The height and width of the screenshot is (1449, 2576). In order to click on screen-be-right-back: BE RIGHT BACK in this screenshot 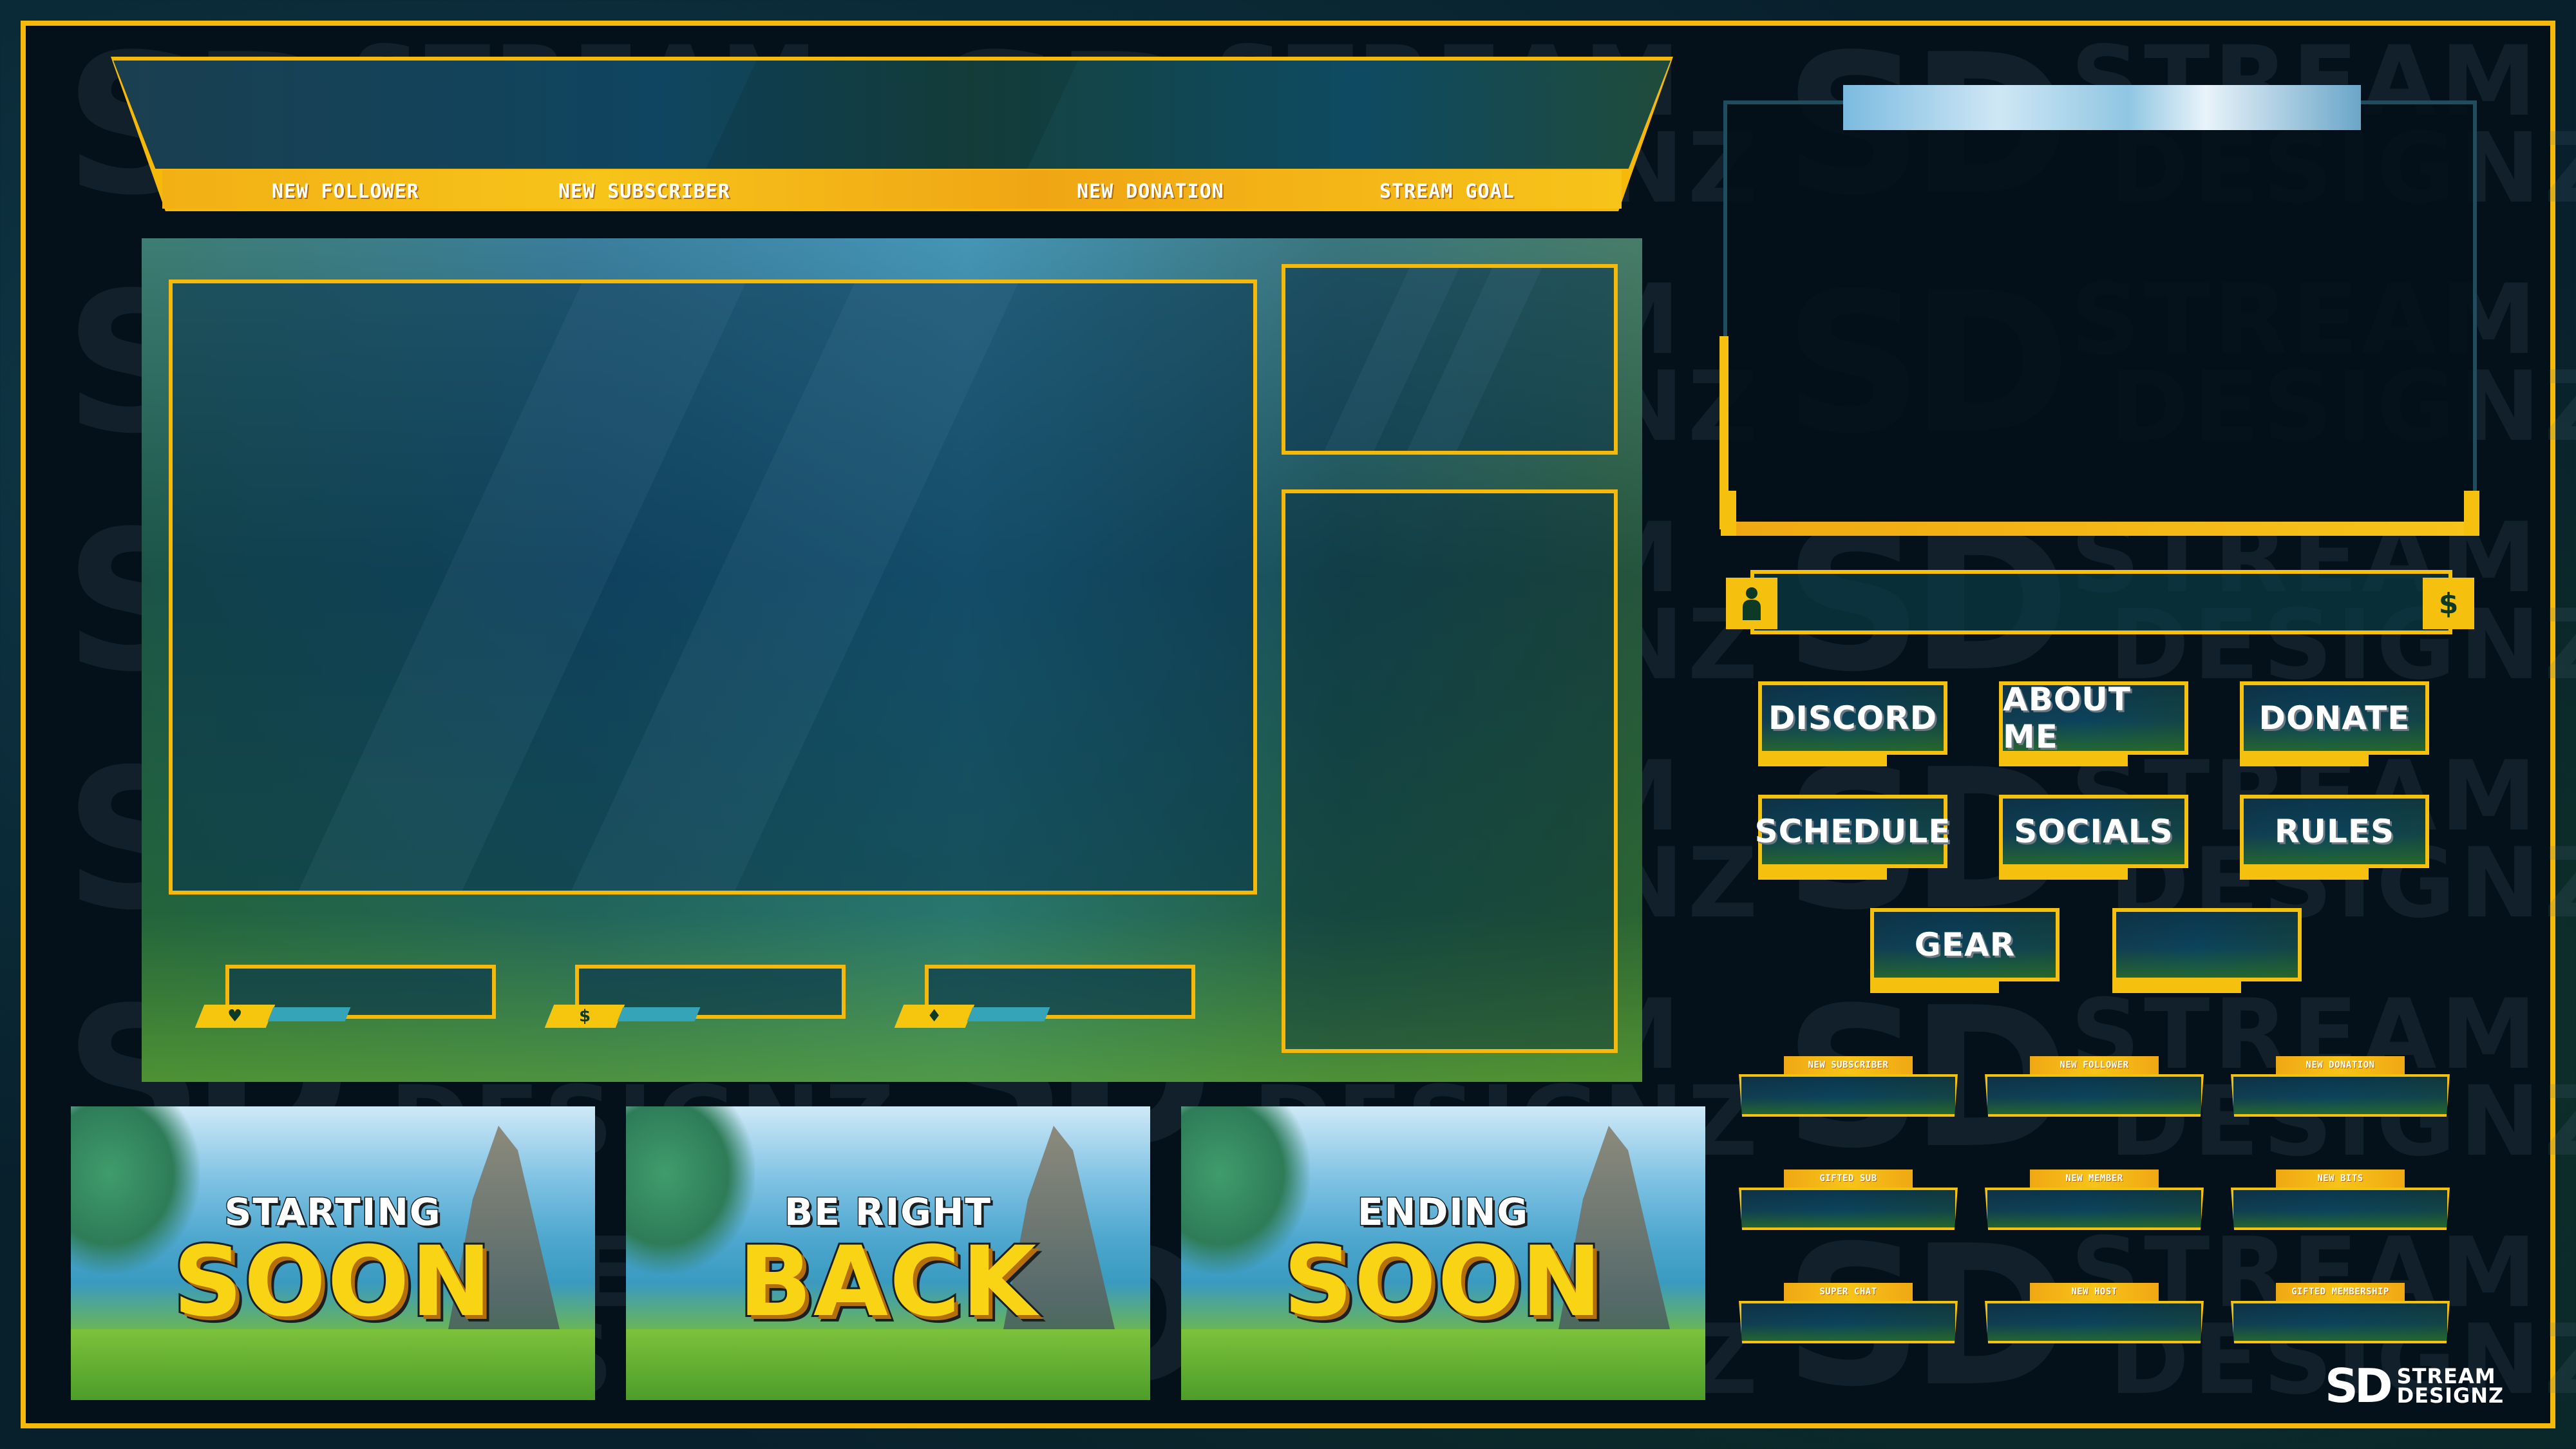, I will do `click(888, 1253)`.